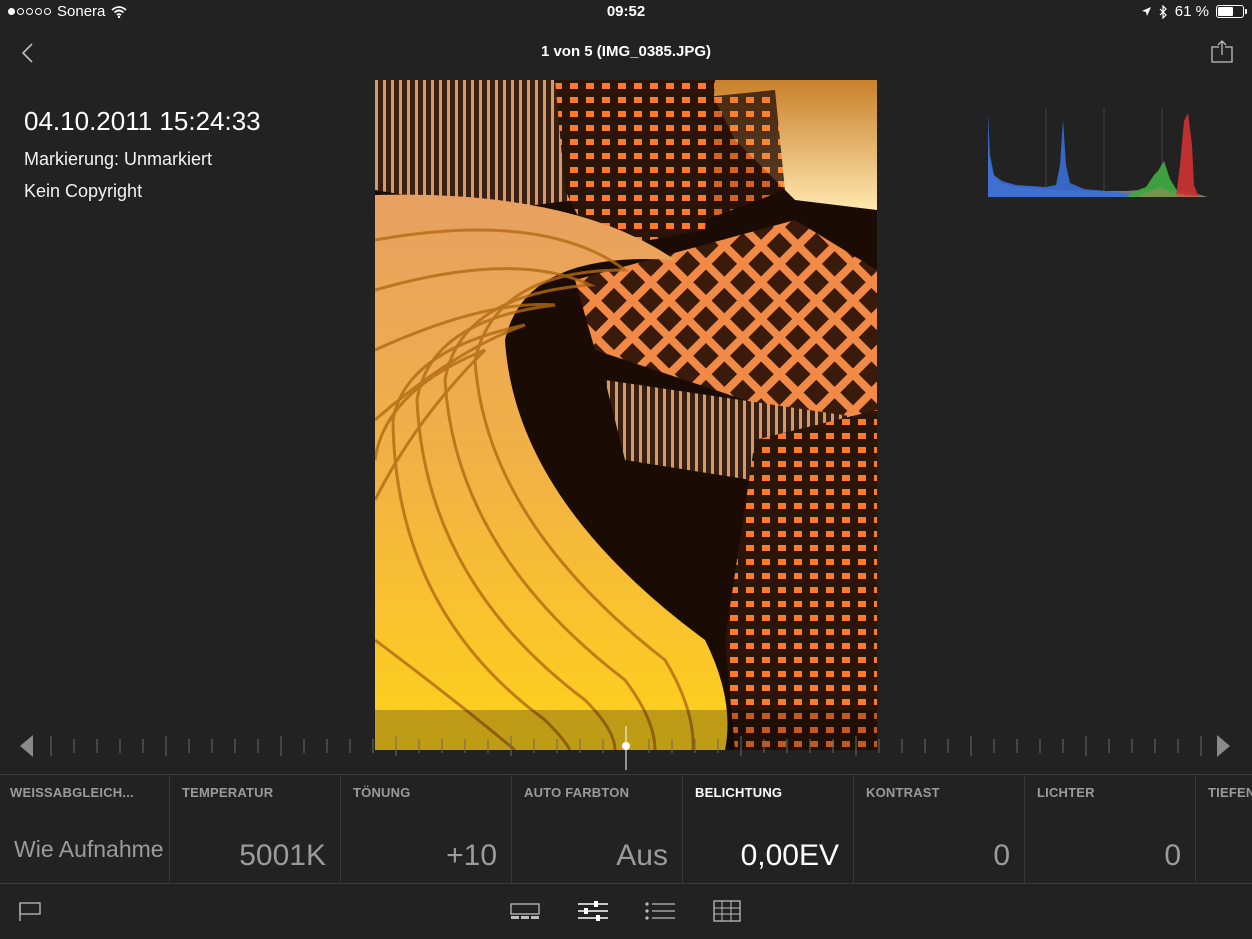 This screenshot has height=939, width=1252. Describe the element at coordinates (642, 855) in the screenshot. I see `param-value: Aus` at that location.